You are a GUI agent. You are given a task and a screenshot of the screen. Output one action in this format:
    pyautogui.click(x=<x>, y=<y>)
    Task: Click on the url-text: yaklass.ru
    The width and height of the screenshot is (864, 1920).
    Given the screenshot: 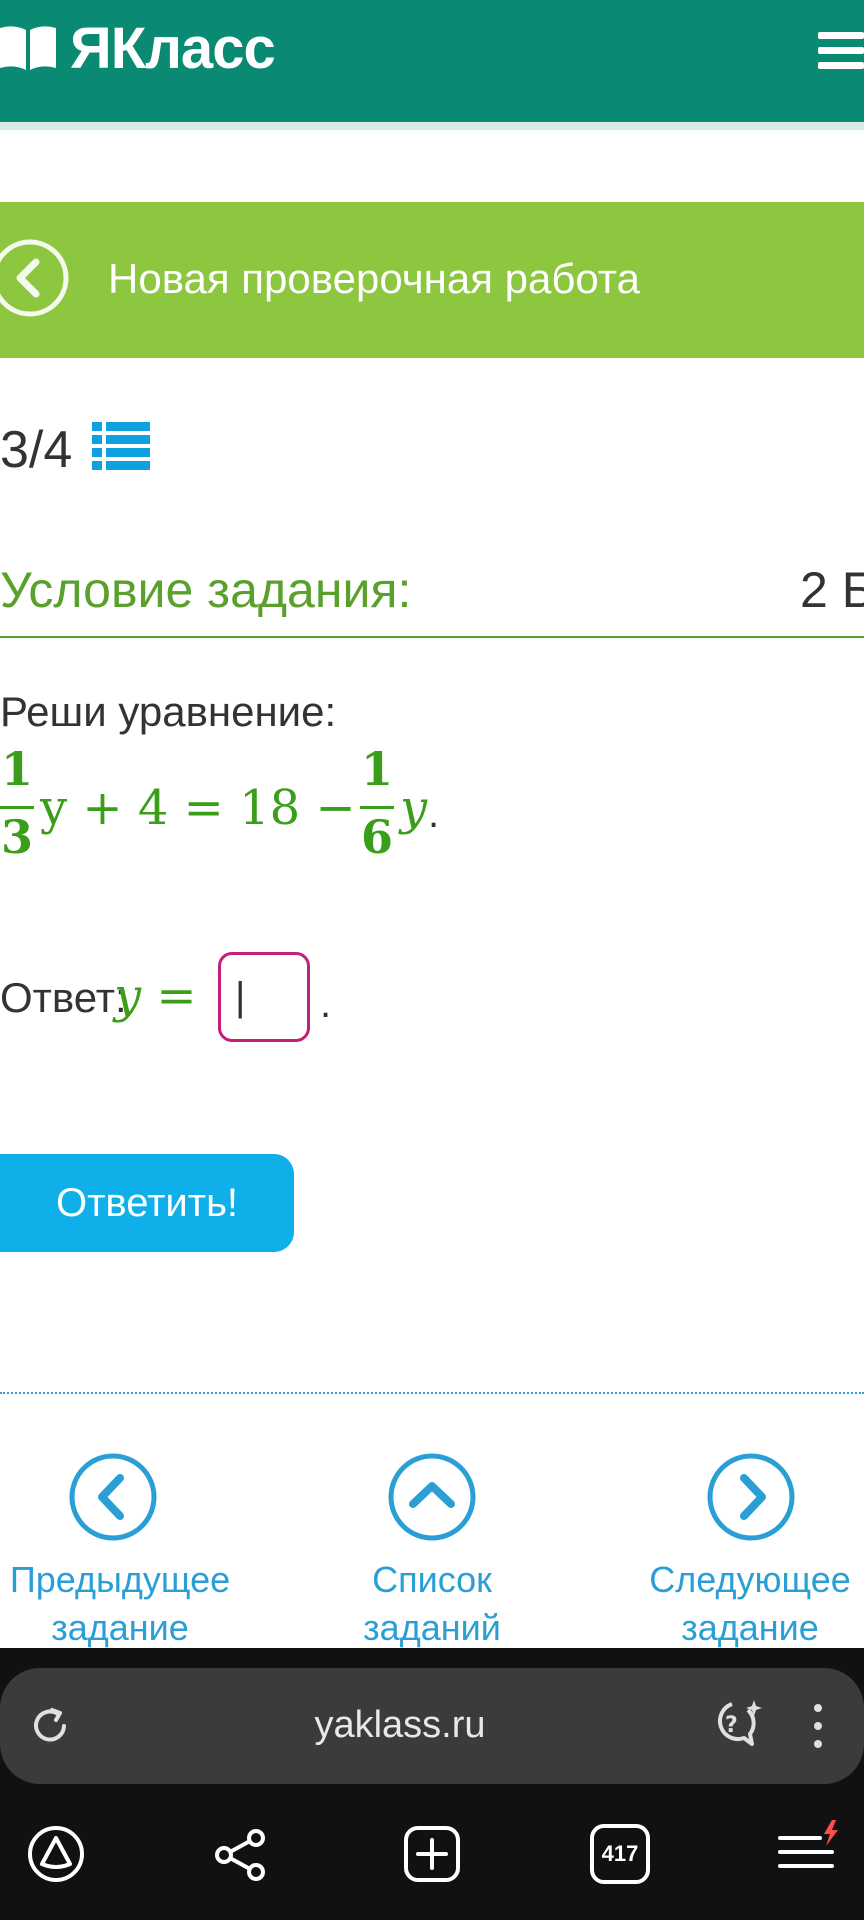 What is the action you would take?
    pyautogui.click(x=400, y=1725)
    